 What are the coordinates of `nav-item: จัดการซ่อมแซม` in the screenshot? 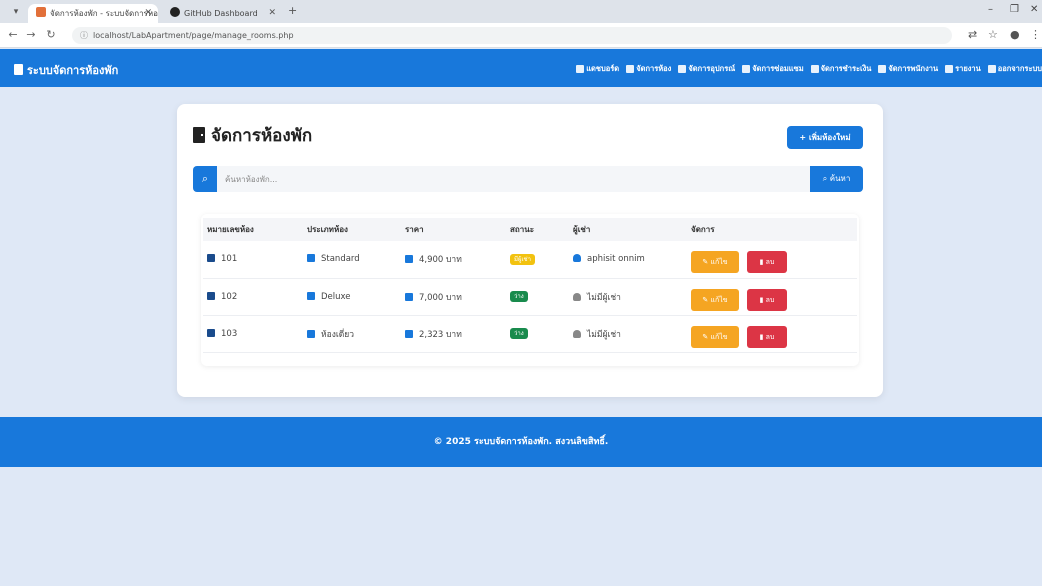 It's located at (773, 69).